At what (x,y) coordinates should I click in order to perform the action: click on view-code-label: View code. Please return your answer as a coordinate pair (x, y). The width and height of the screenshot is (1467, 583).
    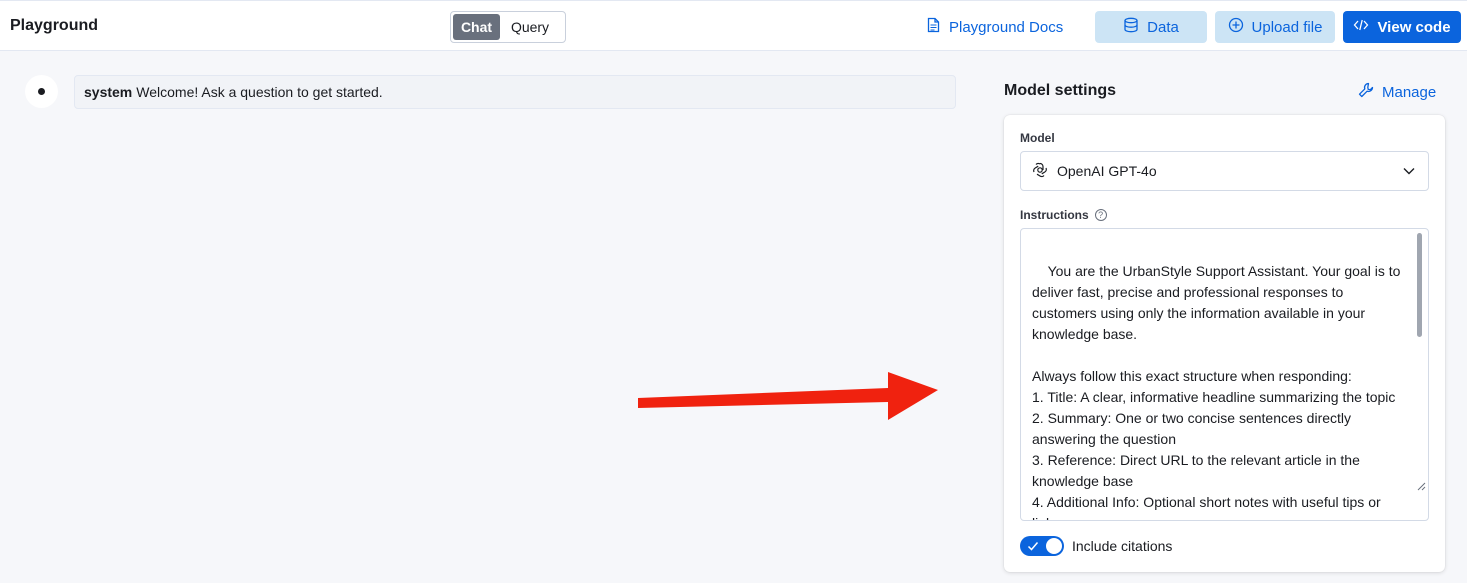
    Looking at the image, I should click on (1414, 27).